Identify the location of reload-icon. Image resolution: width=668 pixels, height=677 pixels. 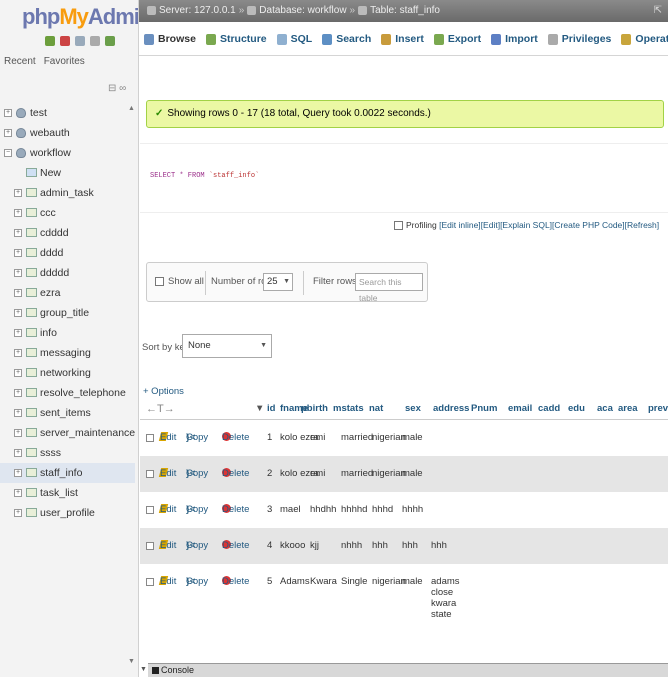
(110, 41).